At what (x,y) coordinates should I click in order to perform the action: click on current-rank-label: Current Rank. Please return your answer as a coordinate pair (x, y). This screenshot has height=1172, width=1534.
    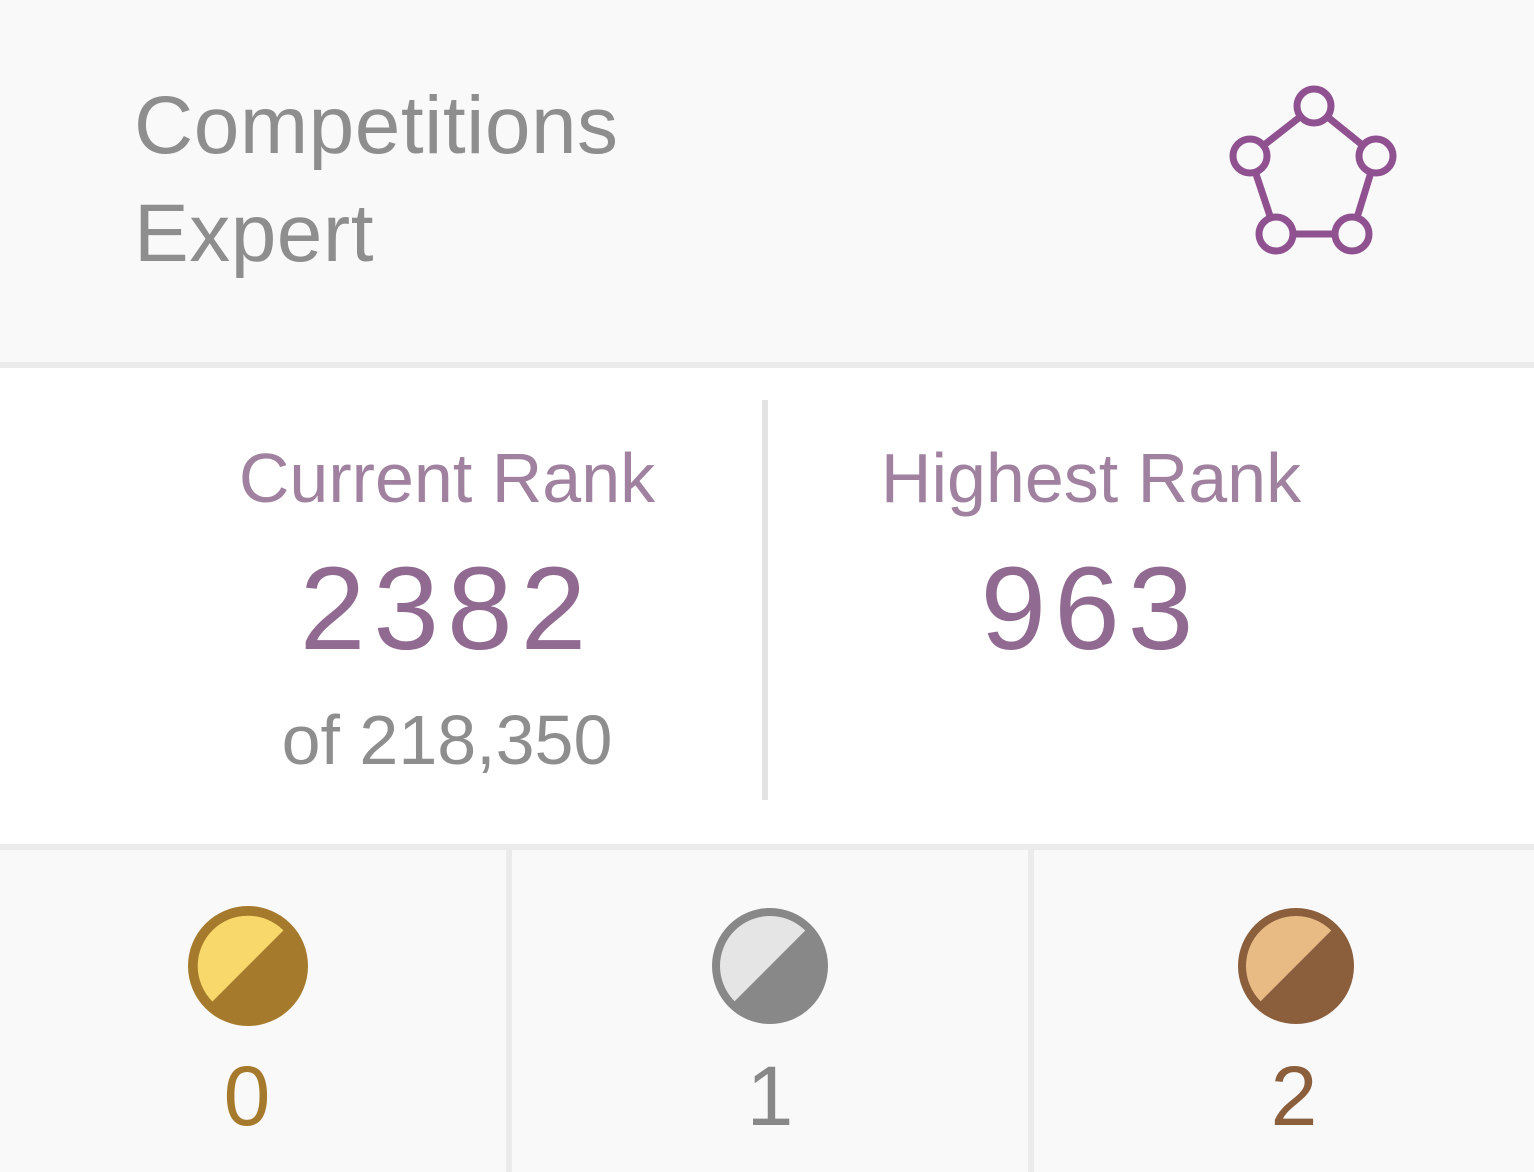
    Looking at the image, I should click on (447, 478).